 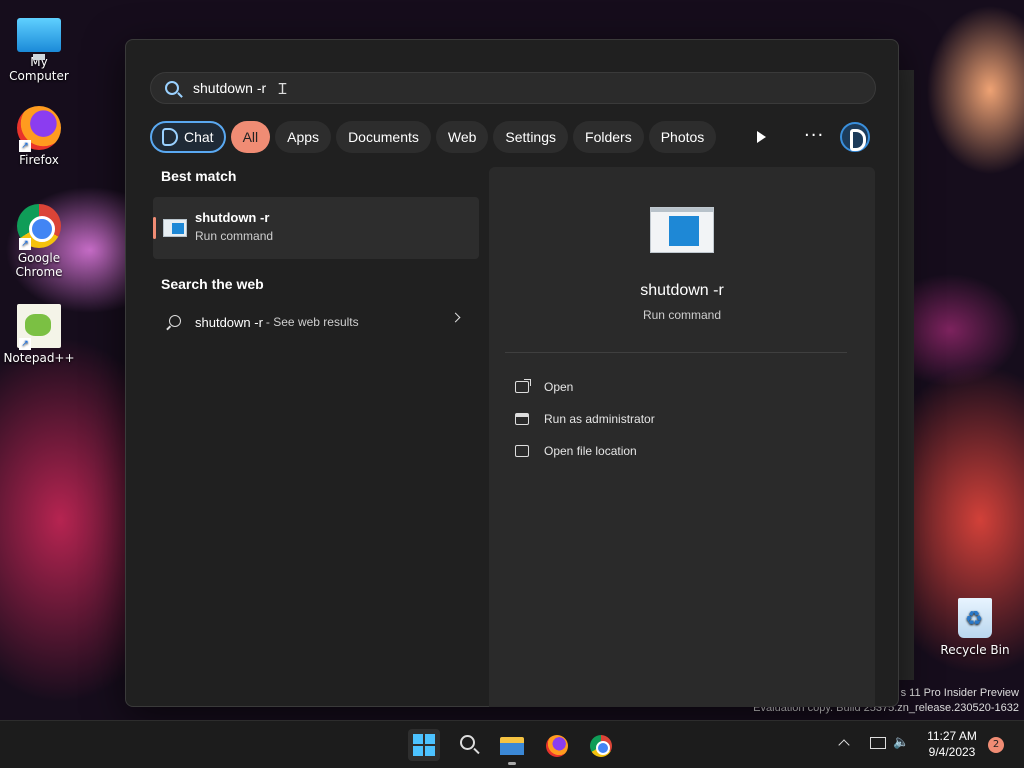 What do you see at coordinates (906, 375) in the screenshot?
I see `background-window-edge` at bounding box center [906, 375].